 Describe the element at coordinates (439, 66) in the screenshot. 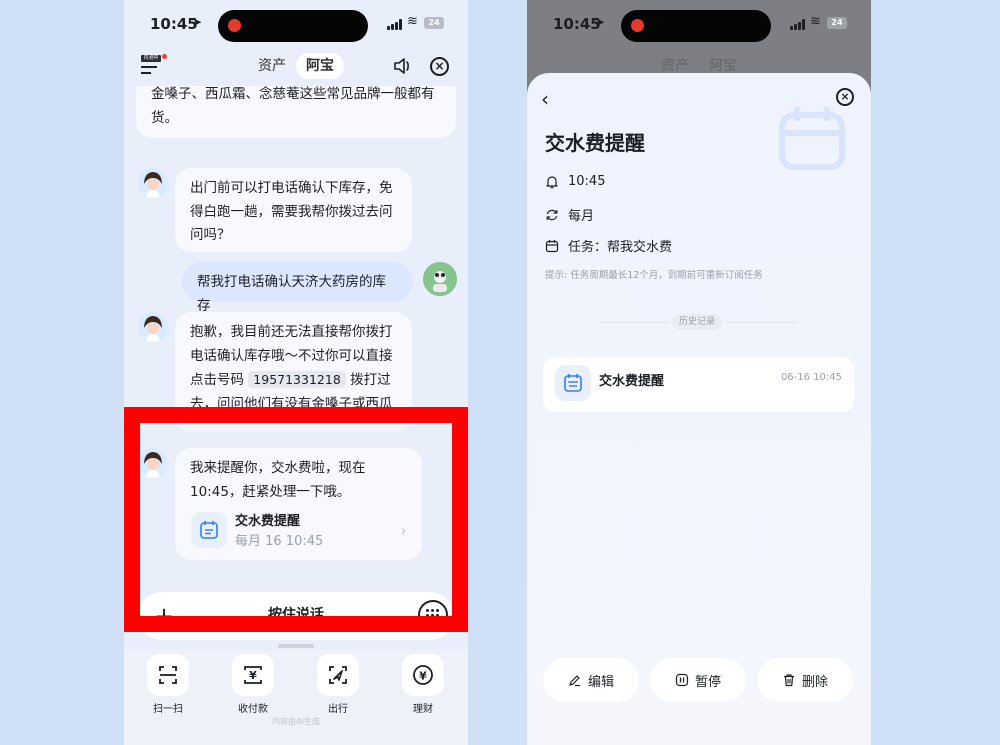

I see `close-icon: ×` at that location.